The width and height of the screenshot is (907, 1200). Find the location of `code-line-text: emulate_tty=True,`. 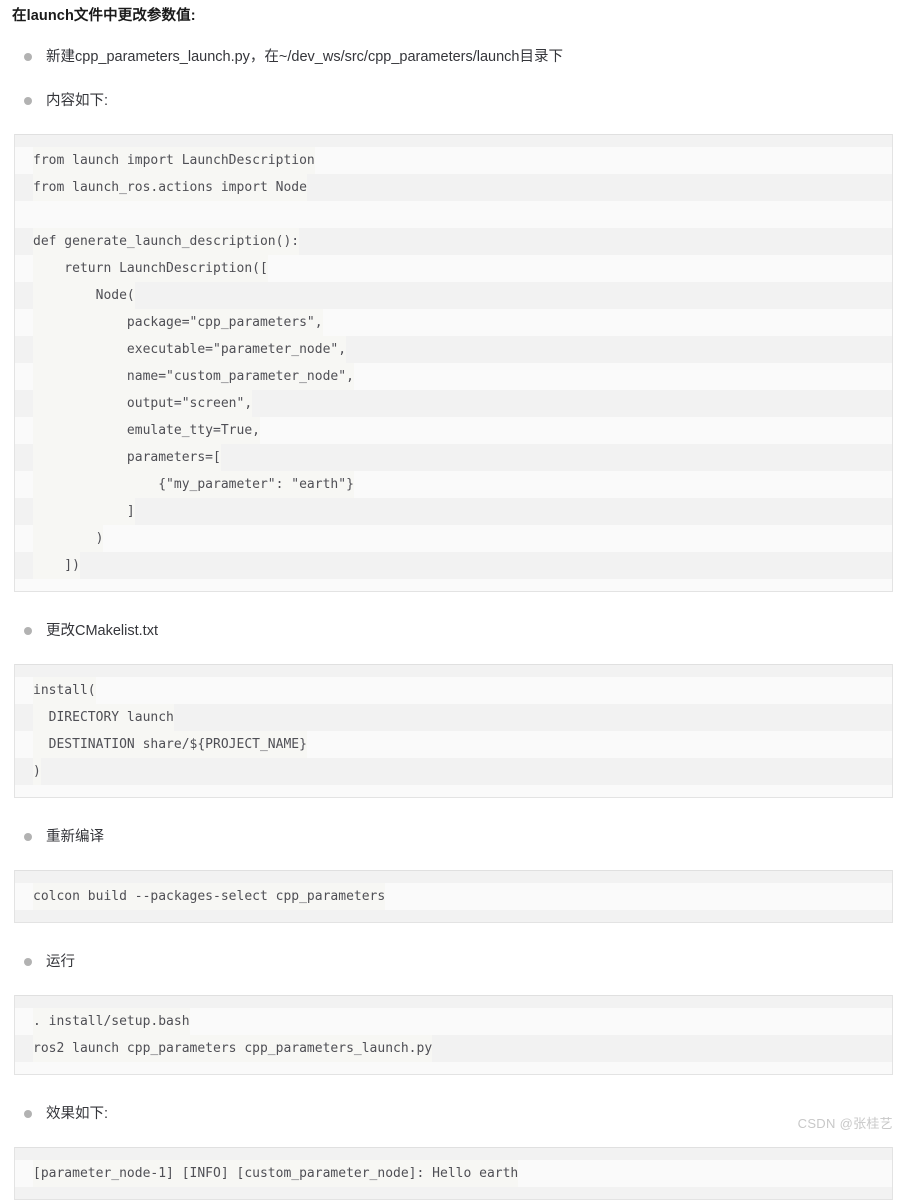

code-line-text: emulate_tty=True, is located at coordinates (146, 430).